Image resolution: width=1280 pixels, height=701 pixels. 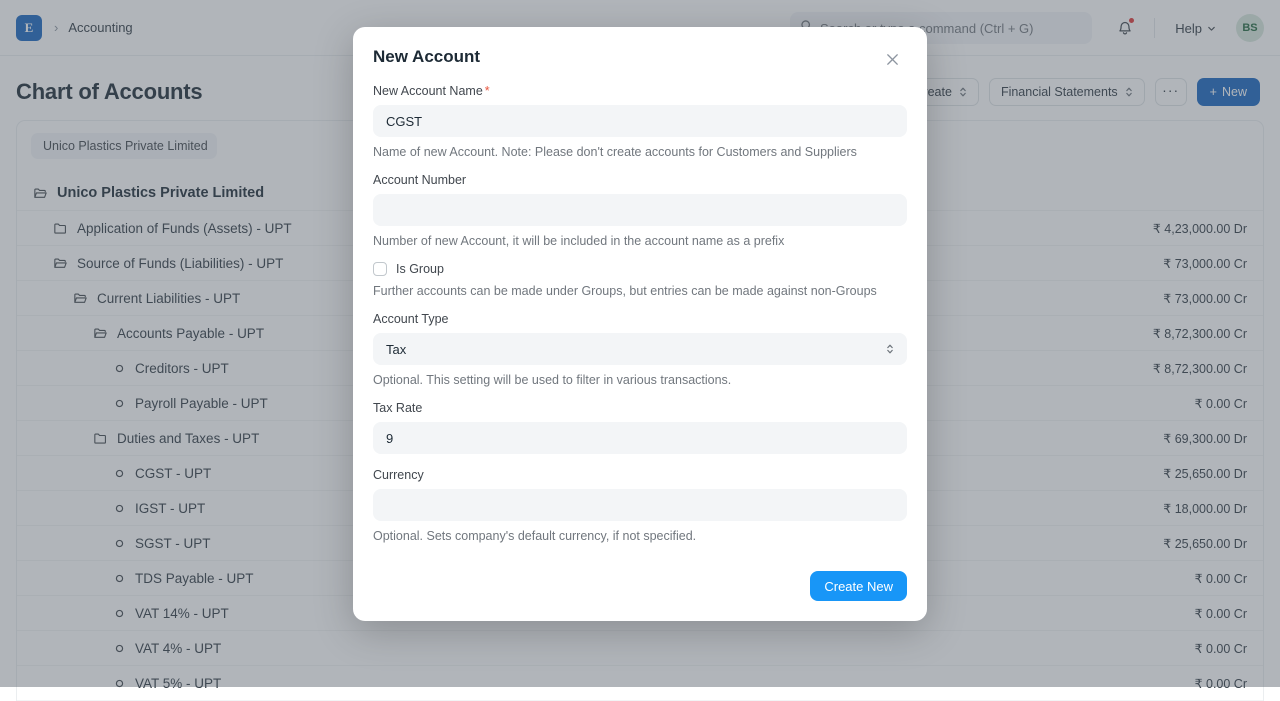 I want to click on field-account-name: New Account Name*, so click(x=640, y=110).